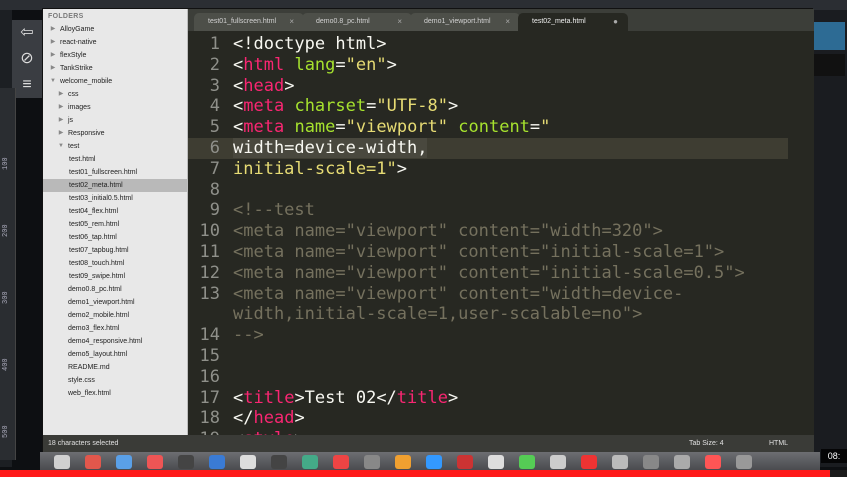  Describe the element at coordinates (488, 148) in the screenshot. I see `code-line: 6 width=device-width,` at that location.